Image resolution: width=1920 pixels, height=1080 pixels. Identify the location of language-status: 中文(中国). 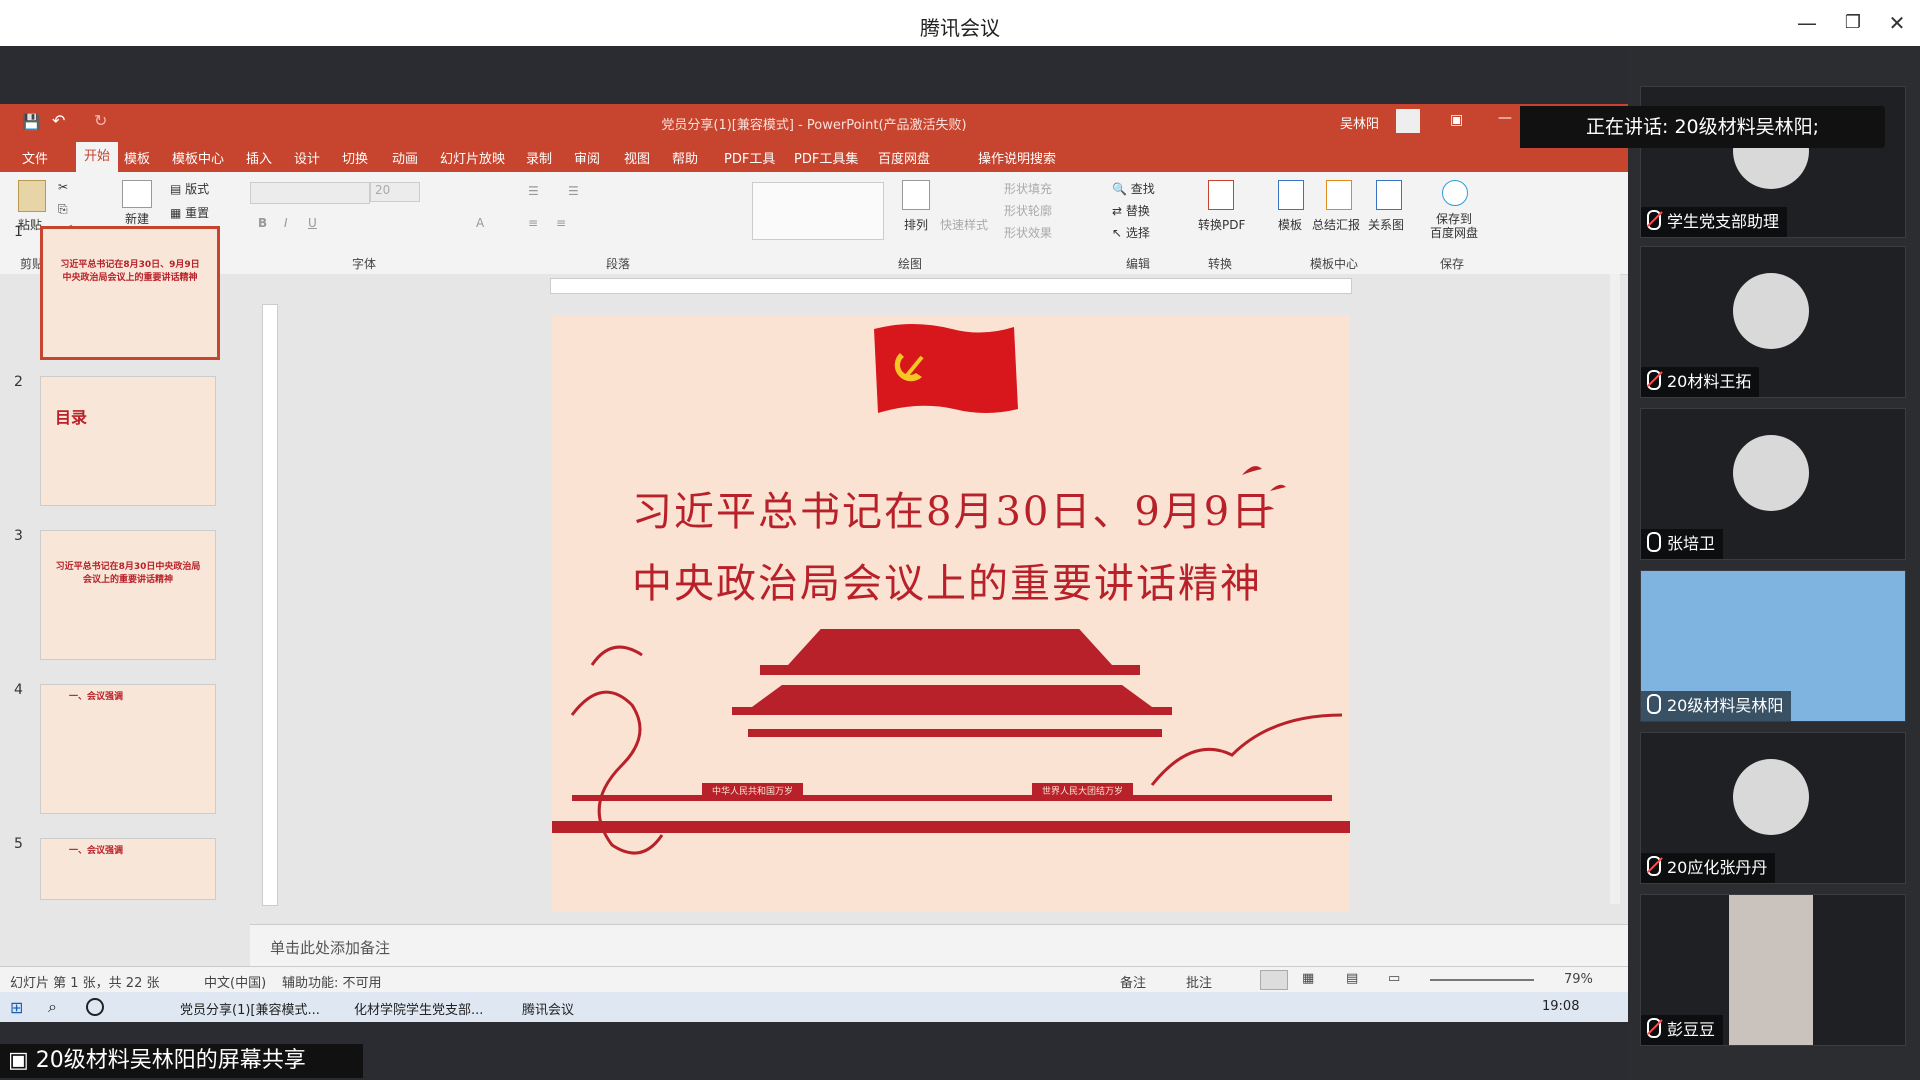
(235, 981).